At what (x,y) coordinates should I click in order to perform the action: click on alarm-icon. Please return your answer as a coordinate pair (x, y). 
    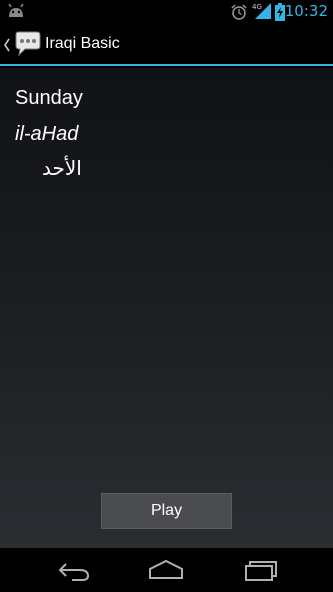
    Looking at the image, I should click on (239, 14).